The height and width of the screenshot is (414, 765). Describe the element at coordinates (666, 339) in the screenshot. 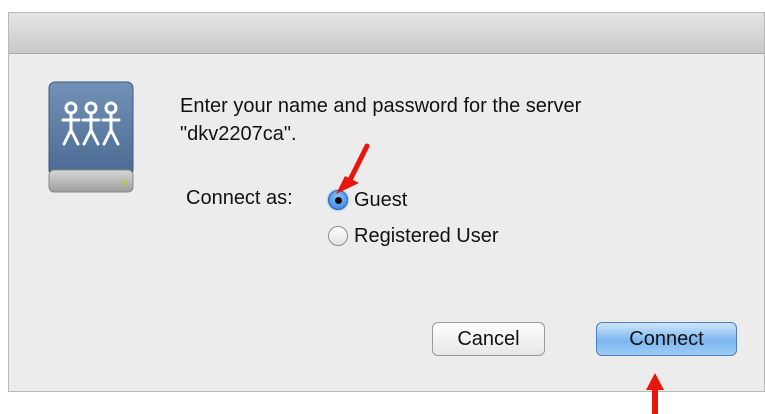

I see `connect-button: Connect` at that location.